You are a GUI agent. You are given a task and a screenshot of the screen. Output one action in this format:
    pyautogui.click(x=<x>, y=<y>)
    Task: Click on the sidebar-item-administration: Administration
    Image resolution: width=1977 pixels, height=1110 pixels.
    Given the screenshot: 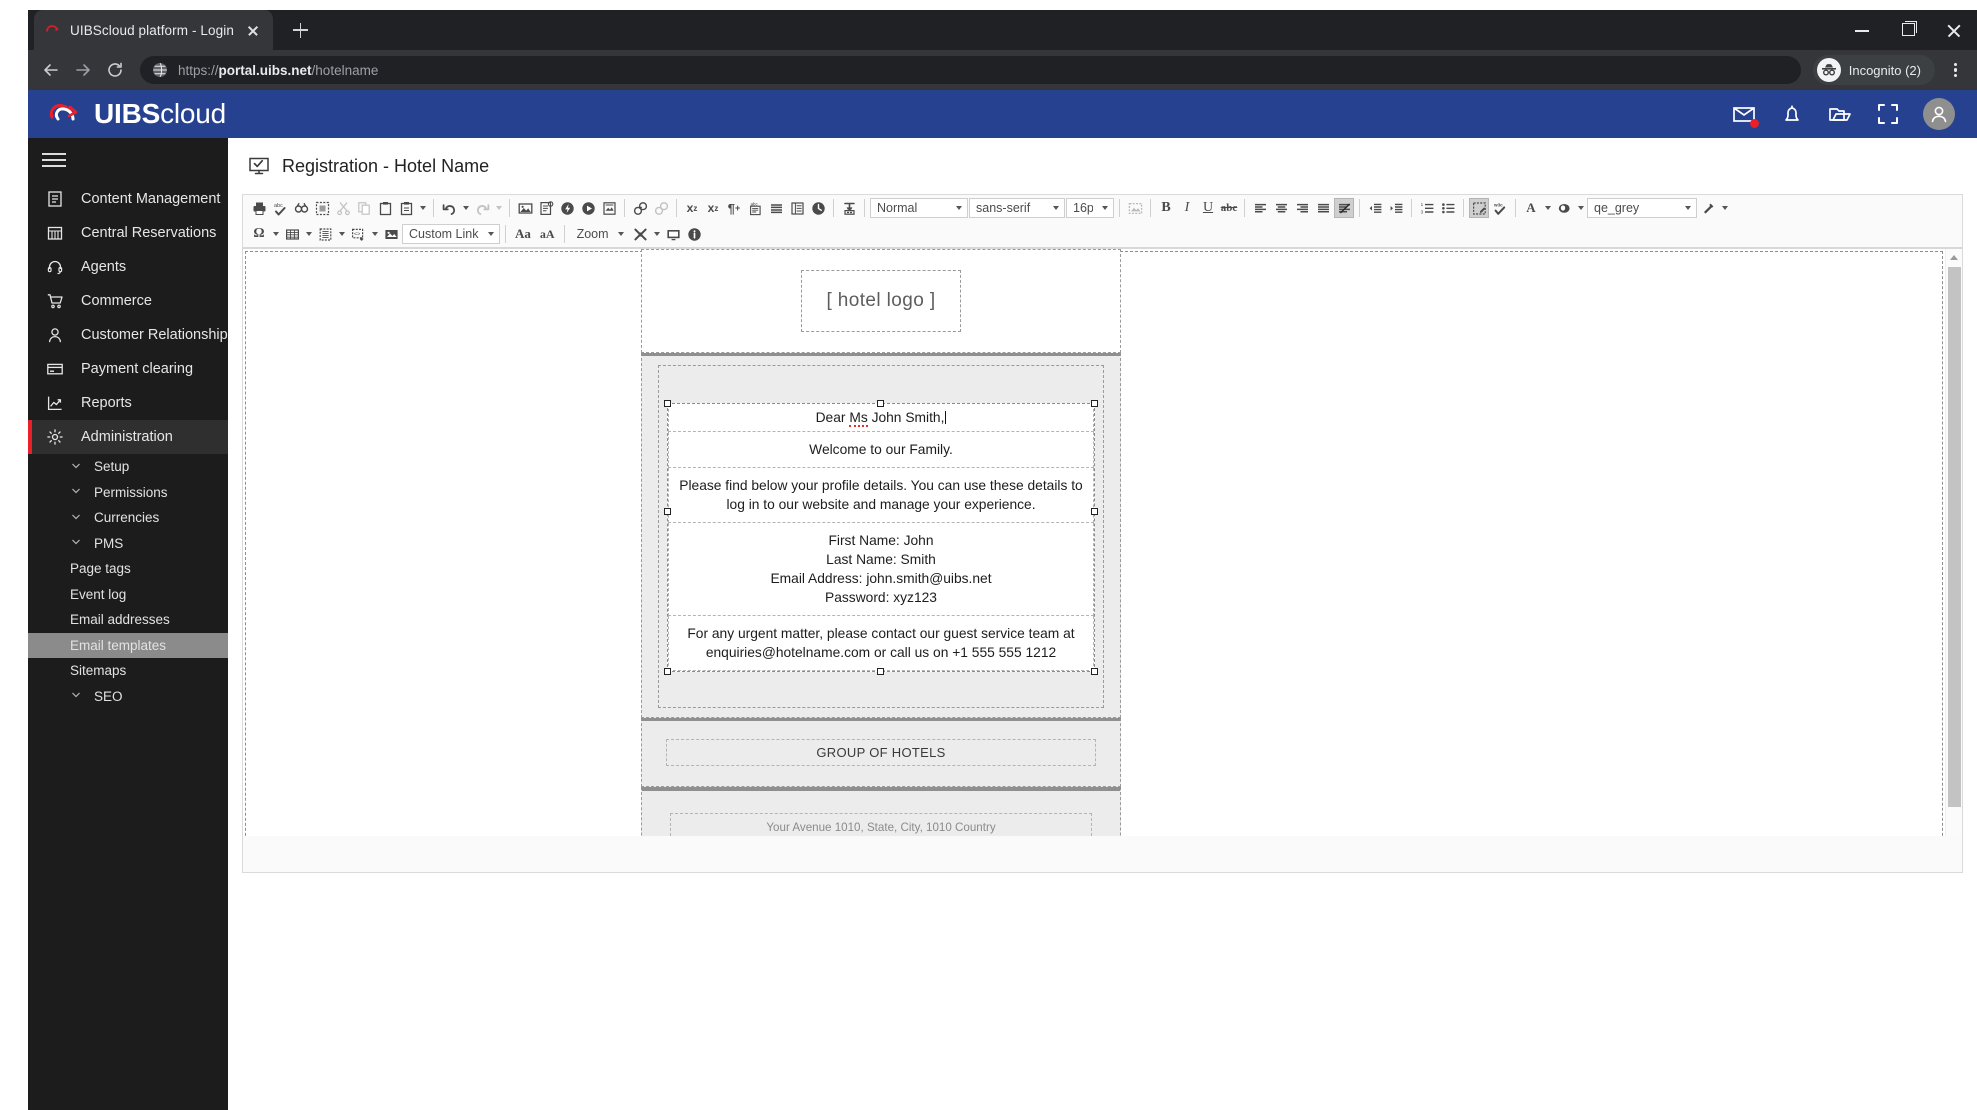 What is the action you would take?
    pyautogui.click(x=128, y=437)
    